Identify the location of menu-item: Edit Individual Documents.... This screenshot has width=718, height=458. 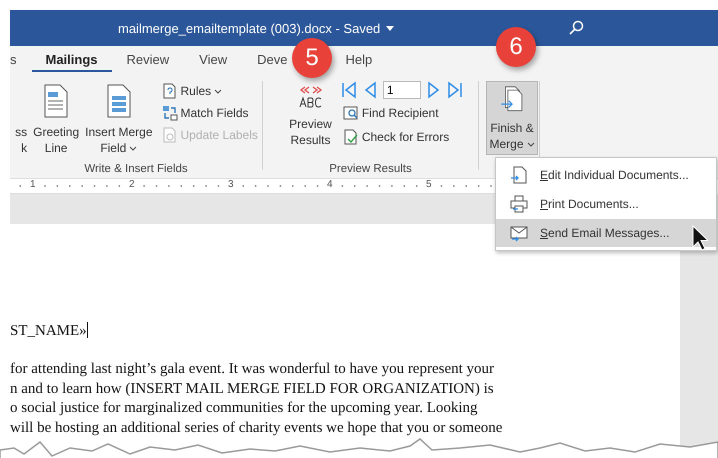
(606, 175).